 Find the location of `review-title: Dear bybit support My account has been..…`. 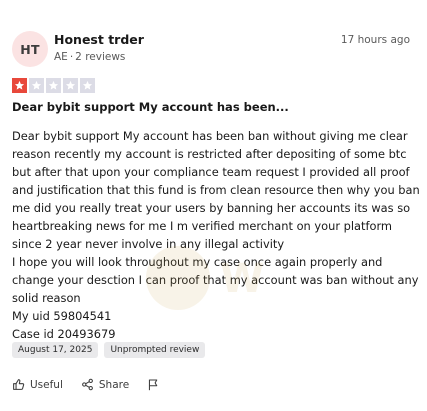

review-title: Dear bybit support My account has been..… is located at coordinates (150, 107).